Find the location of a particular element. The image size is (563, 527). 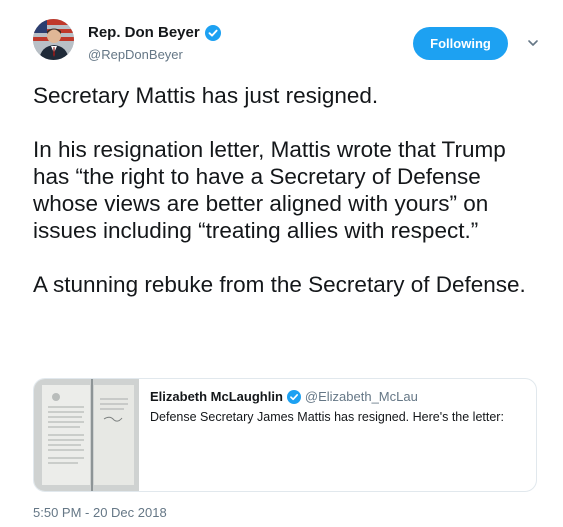

quoted-tweet-image is located at coordinates (86, 435).